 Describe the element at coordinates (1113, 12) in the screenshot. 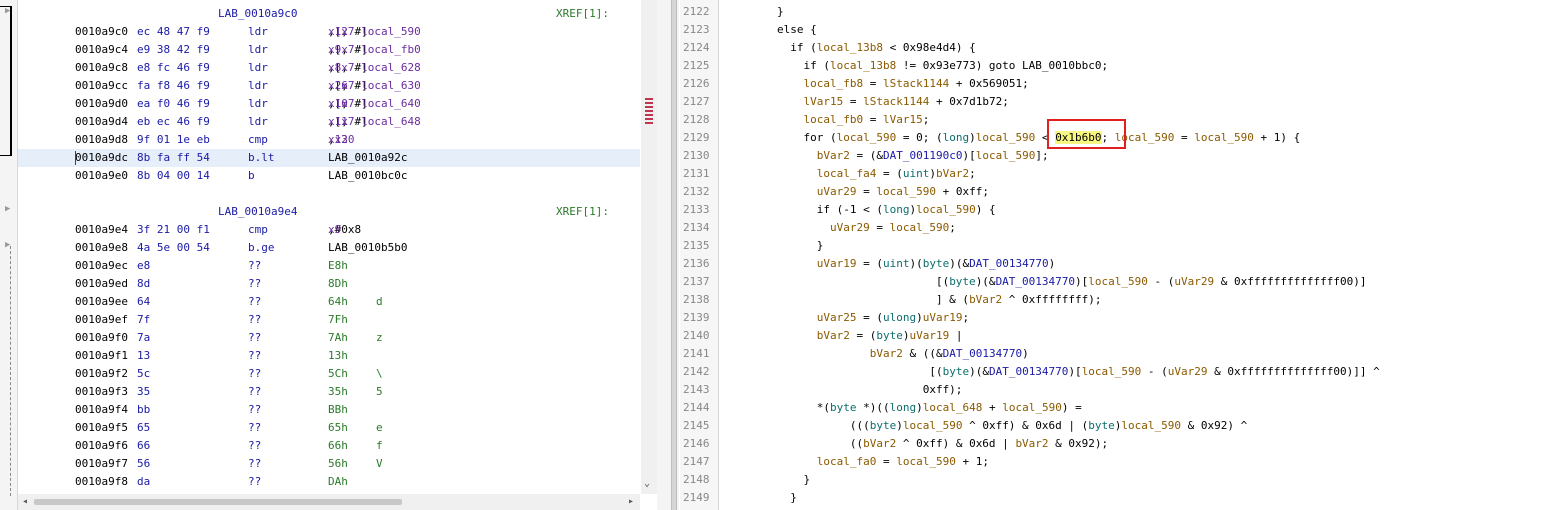

I see `code-line: 2122}` at that location.